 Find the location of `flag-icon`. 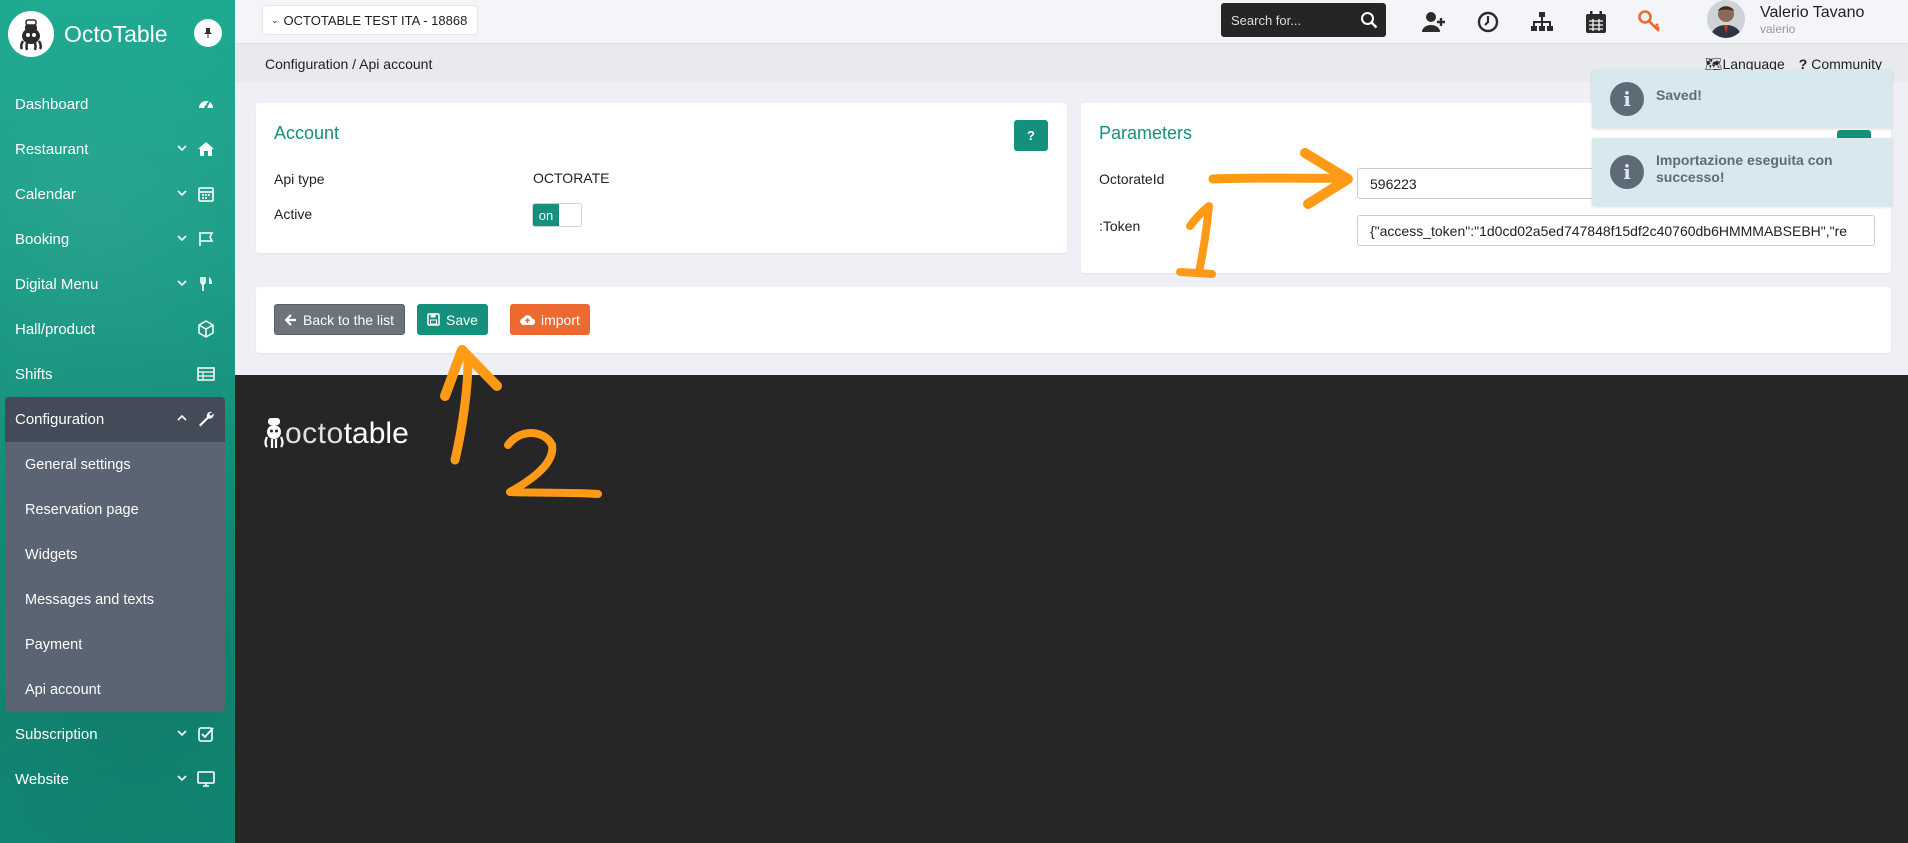

flag-icon is located at coordinates (206, 239).